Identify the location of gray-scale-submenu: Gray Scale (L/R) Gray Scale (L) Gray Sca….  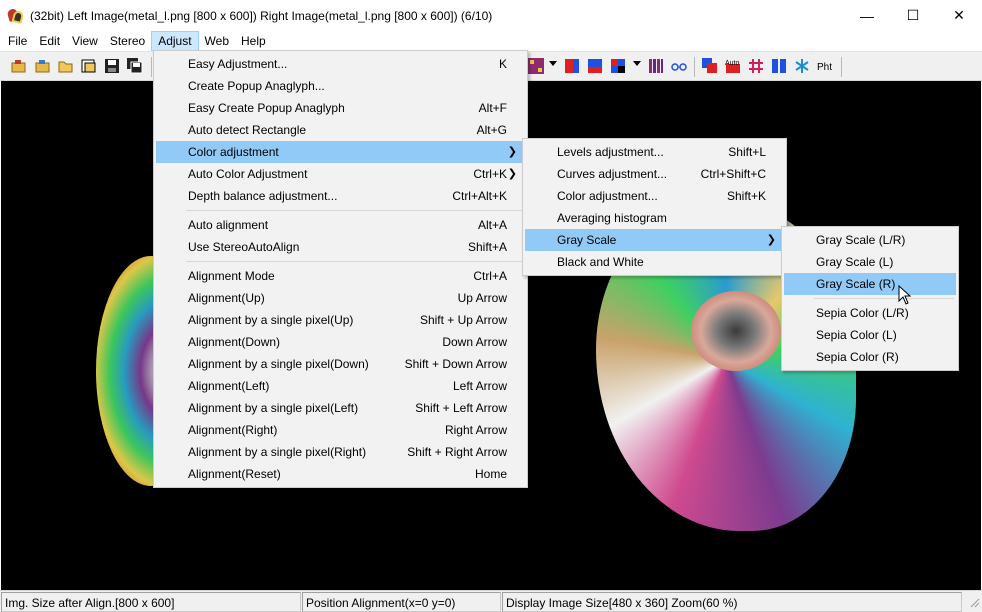
(870, 298).